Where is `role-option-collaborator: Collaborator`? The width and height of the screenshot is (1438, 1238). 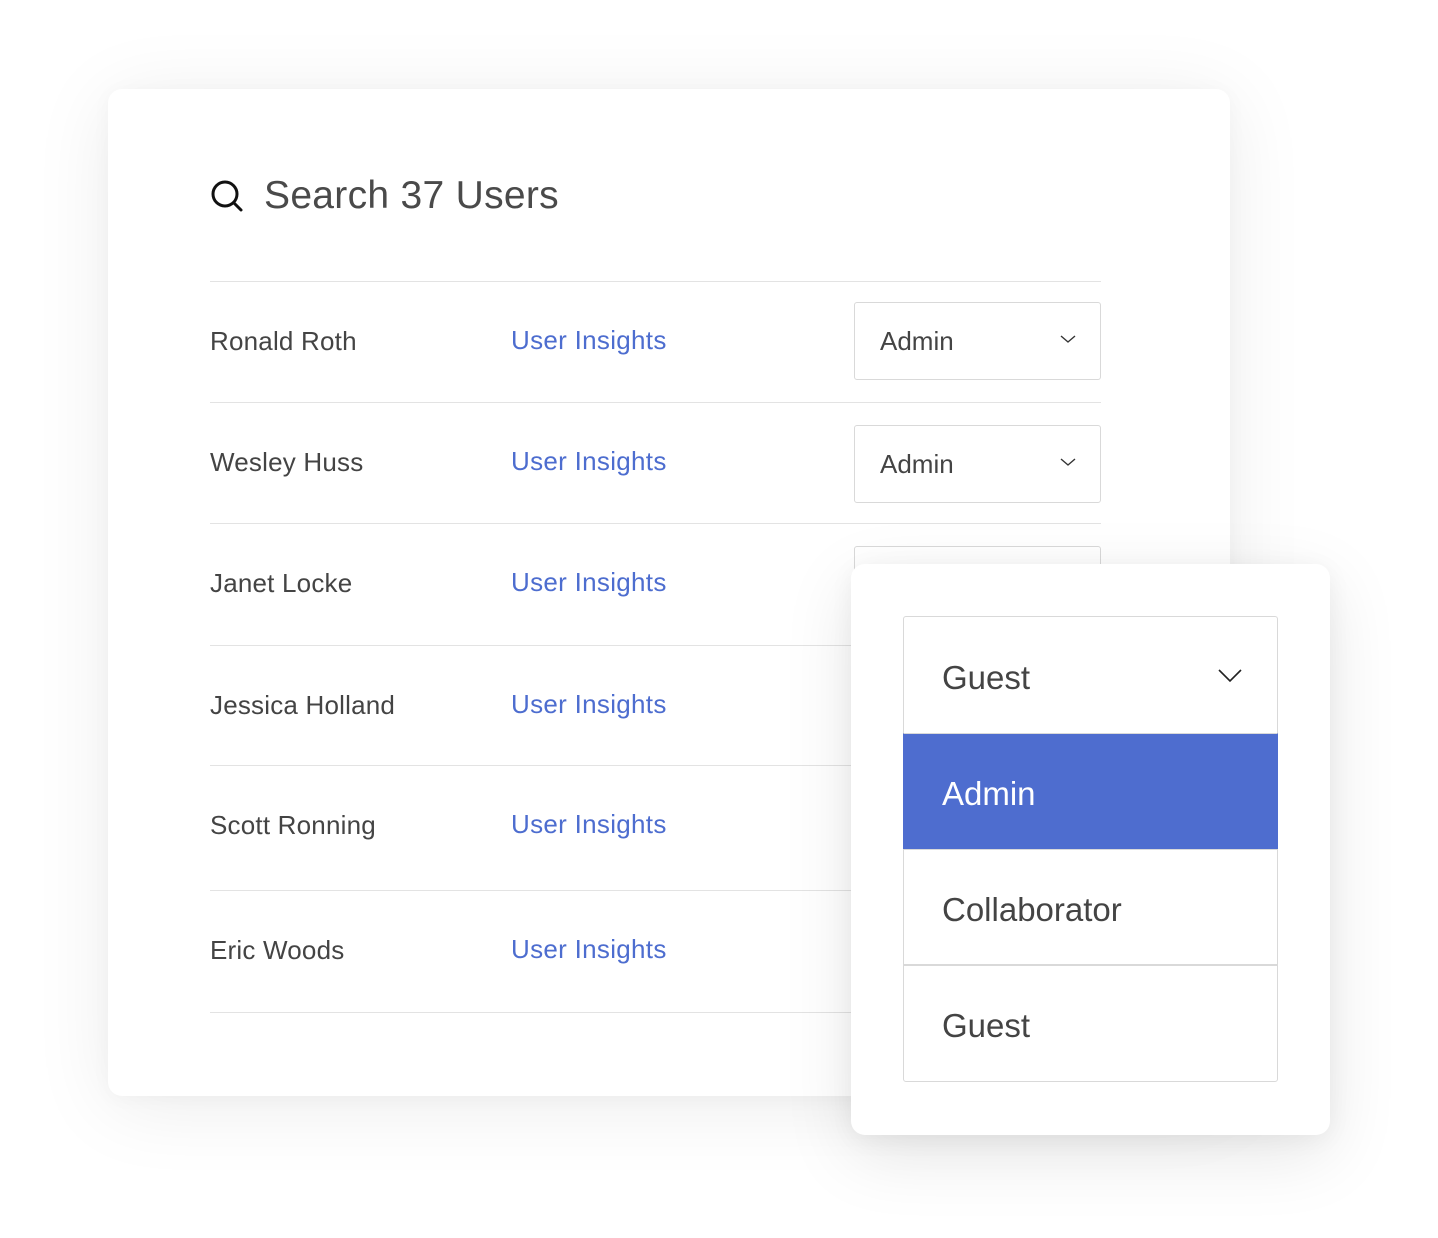 role-option-collaborator: Collaborator is located at coordinates (1090, 907).